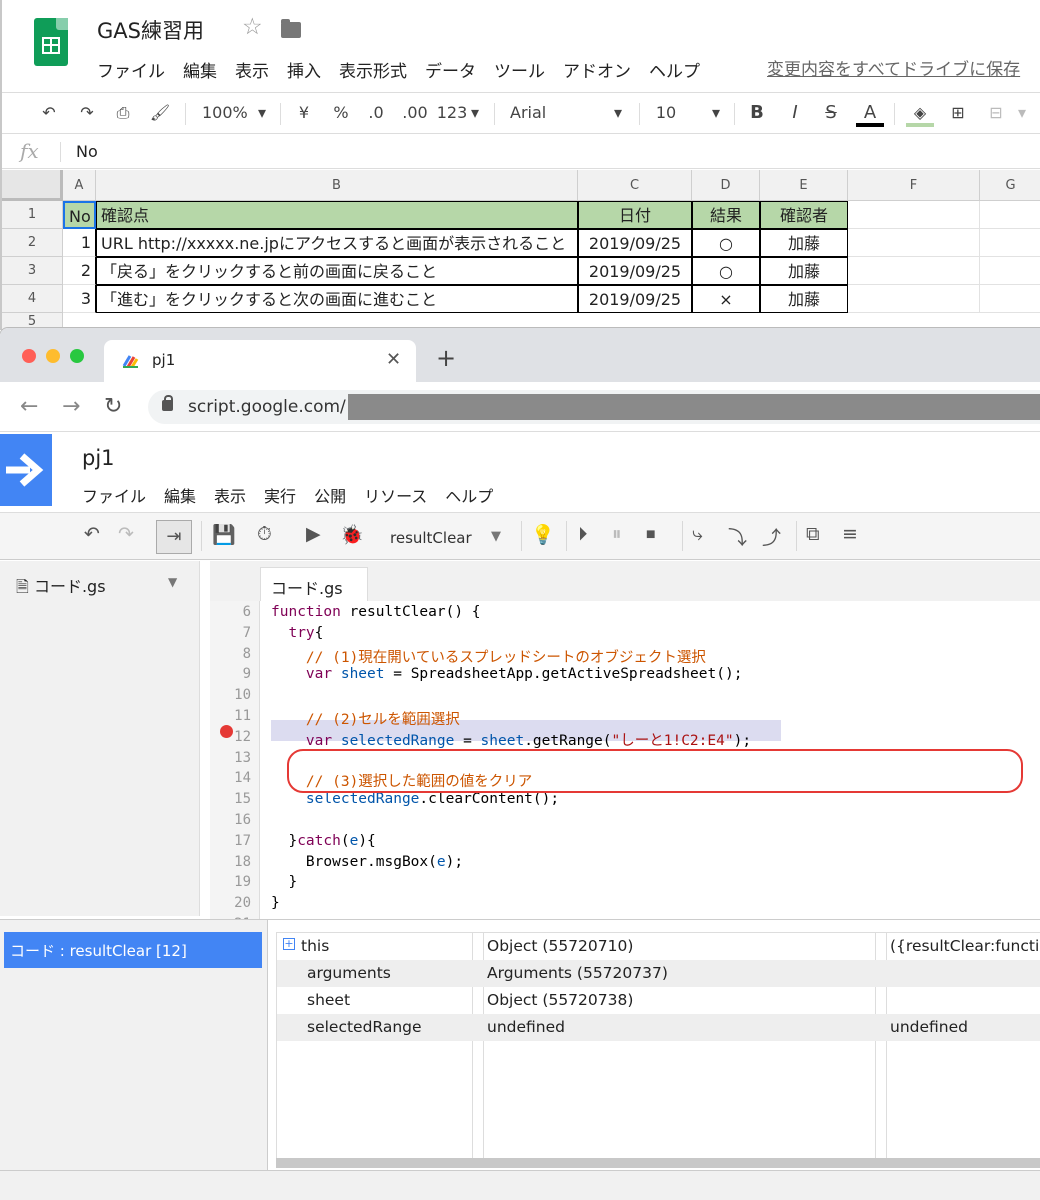 The image size is (1040, 1200). I want to click on toggle-breakpoints-icon: ⧉, so click(813, 534).